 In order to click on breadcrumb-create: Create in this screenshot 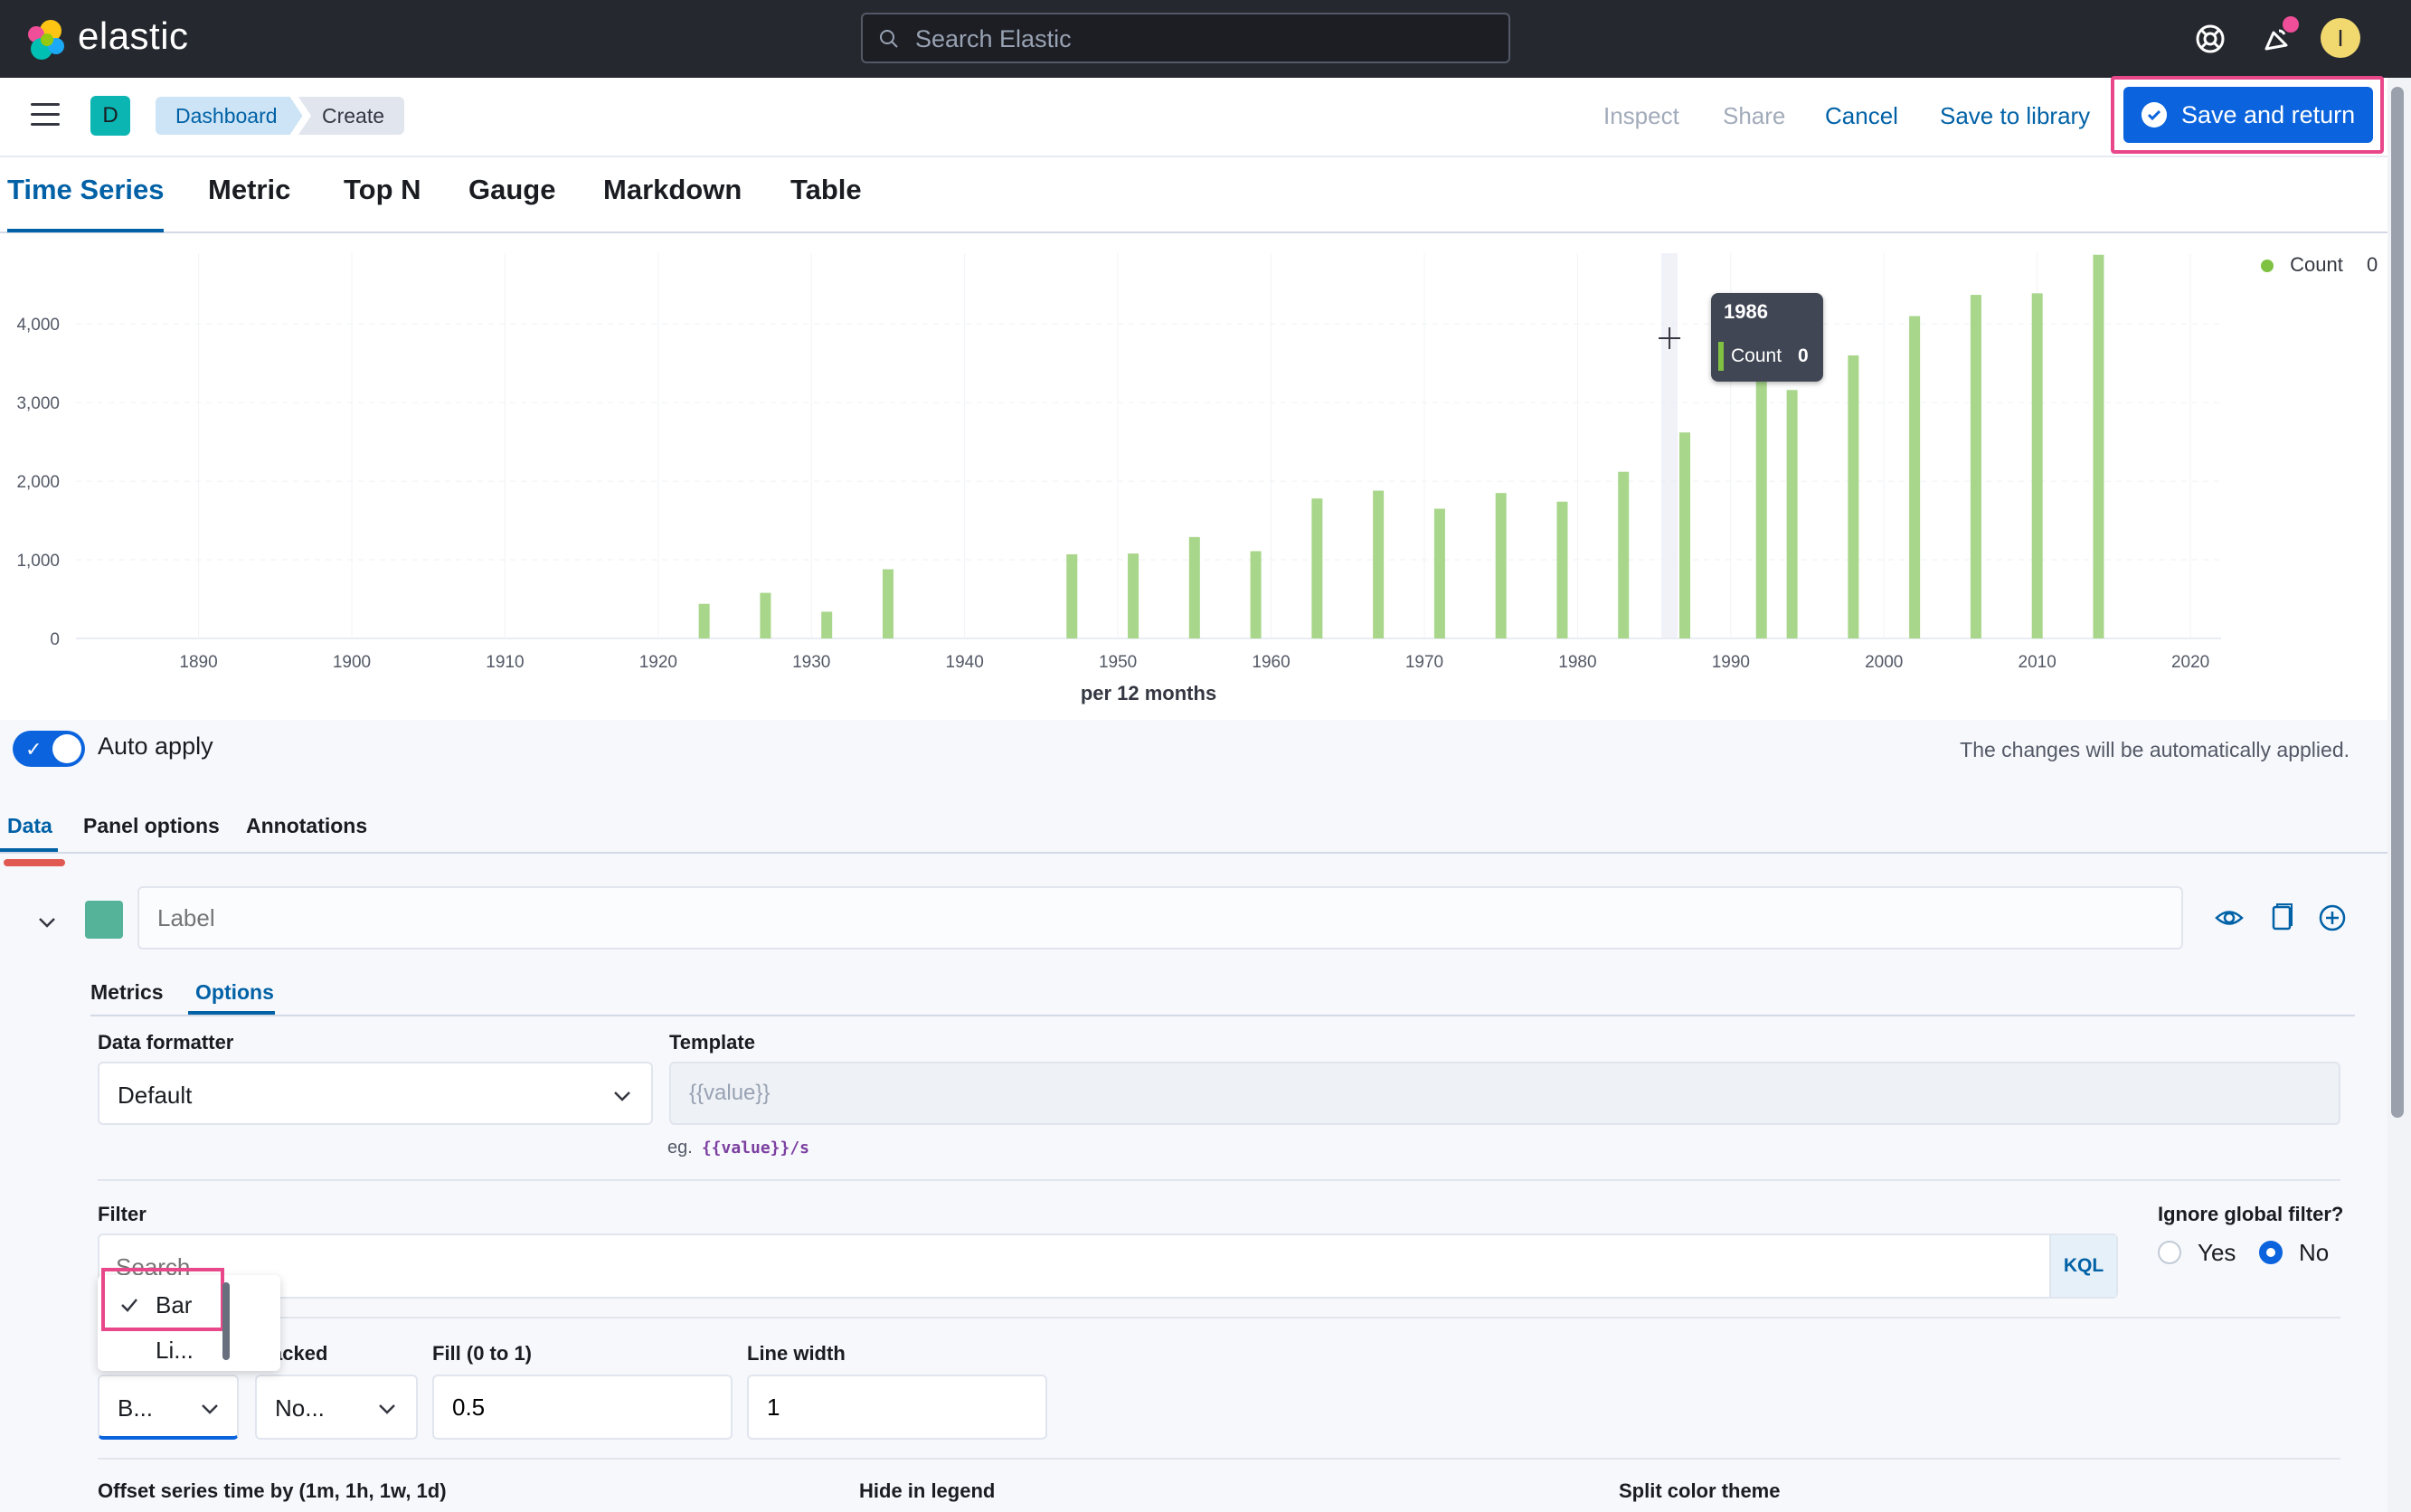, I will do `click(352, 116)`.